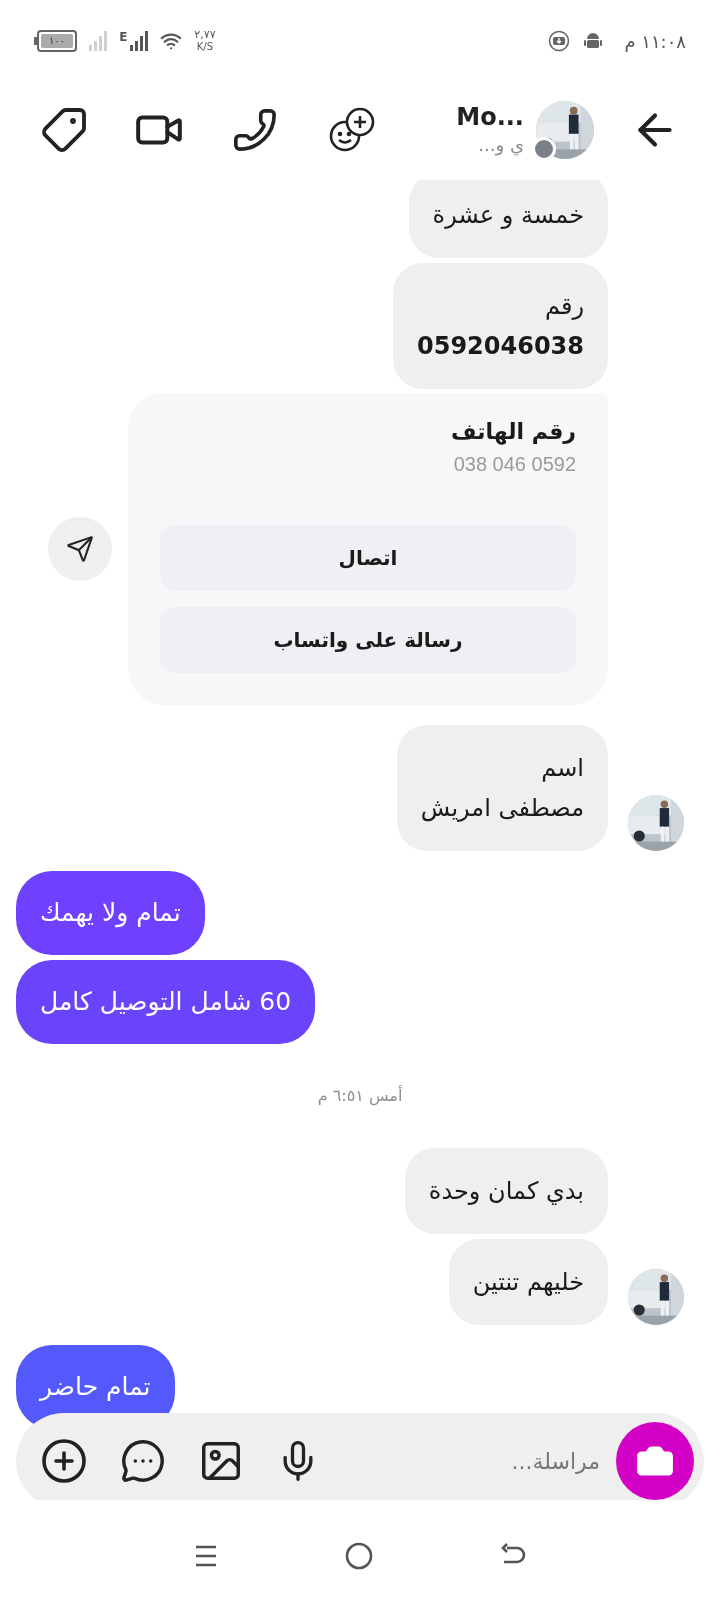 This screenshot has height=1612, width=720. What do you see at coordinates (563, 306) in the screenshot?
I see `message-text: رقم` at bounding box center [563, 306].